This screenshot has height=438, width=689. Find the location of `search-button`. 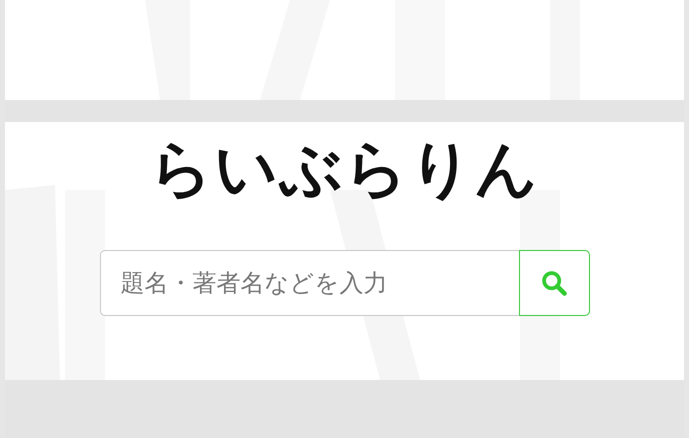

search-button is located at coordinates (554, 283).